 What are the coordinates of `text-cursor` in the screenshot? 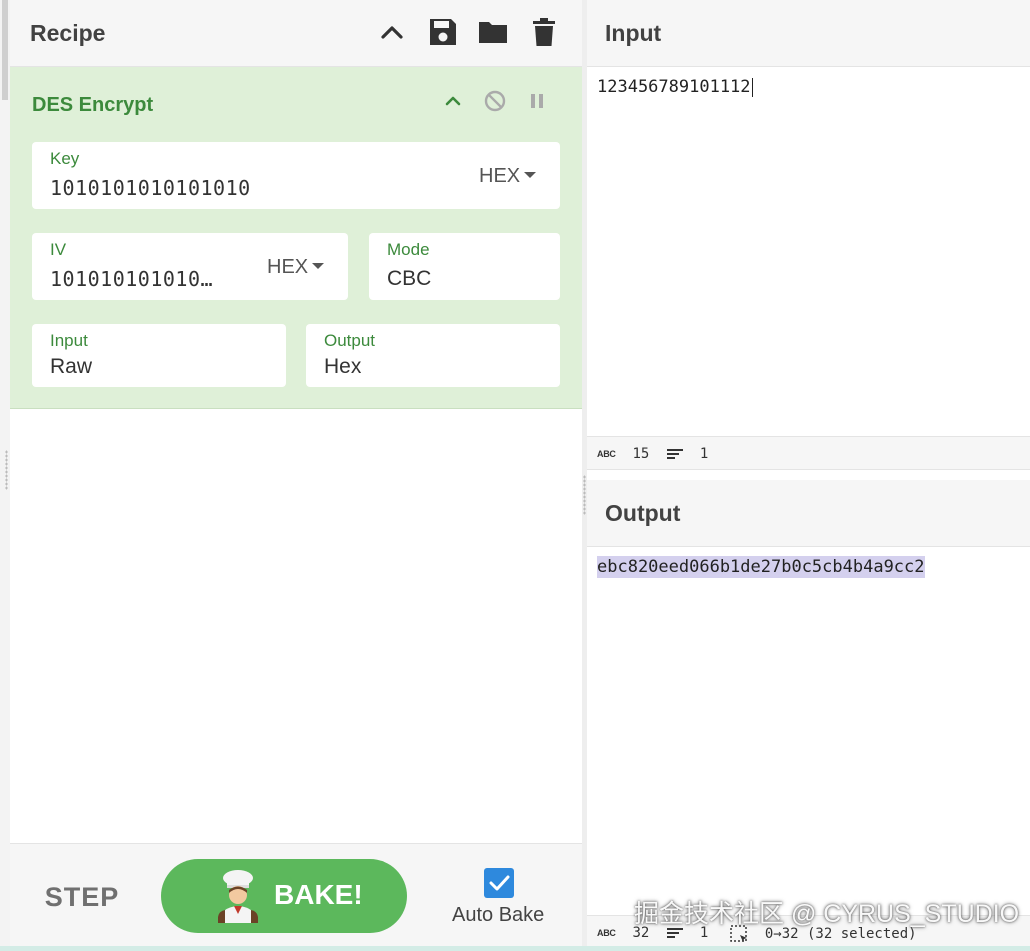 It's located at (752, 87).